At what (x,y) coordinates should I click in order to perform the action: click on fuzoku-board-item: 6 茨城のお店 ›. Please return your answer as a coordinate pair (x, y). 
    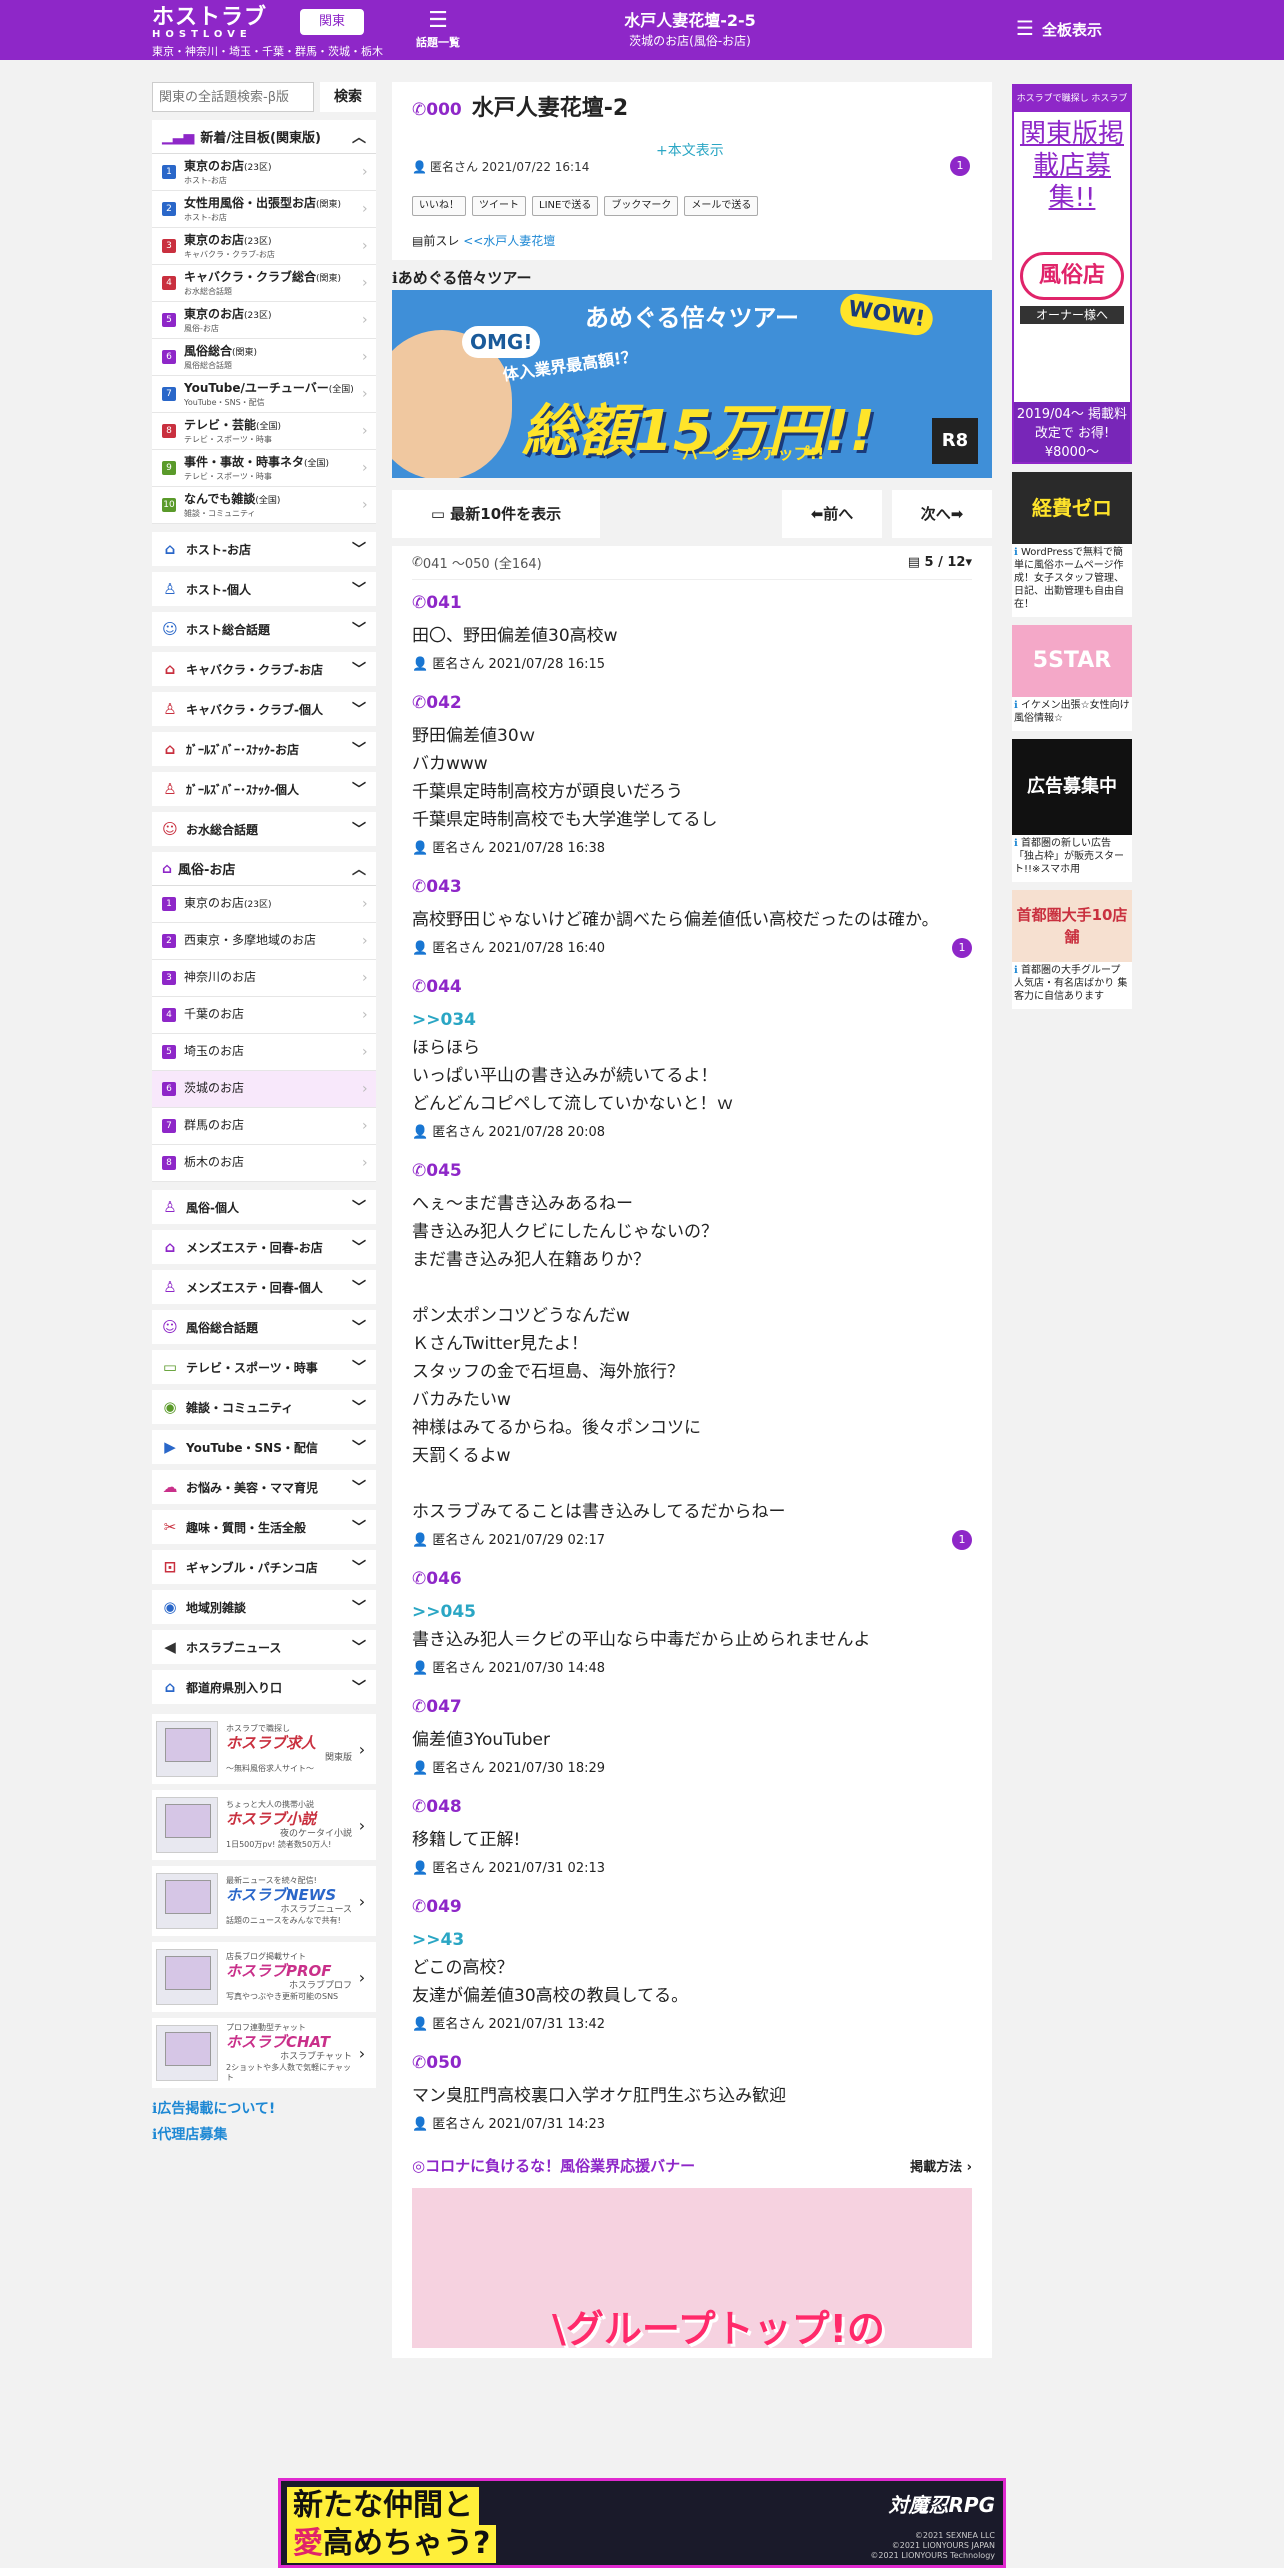
    Looking at the image, I should click on (264, 1089).